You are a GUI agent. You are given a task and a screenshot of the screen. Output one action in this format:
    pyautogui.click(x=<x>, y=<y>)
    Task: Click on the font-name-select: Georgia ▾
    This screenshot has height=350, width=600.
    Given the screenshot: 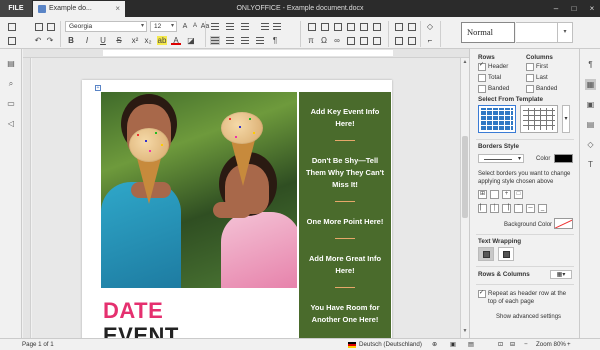 What is the action you would take?
    pyautogui.click(x=106, y=26)
    